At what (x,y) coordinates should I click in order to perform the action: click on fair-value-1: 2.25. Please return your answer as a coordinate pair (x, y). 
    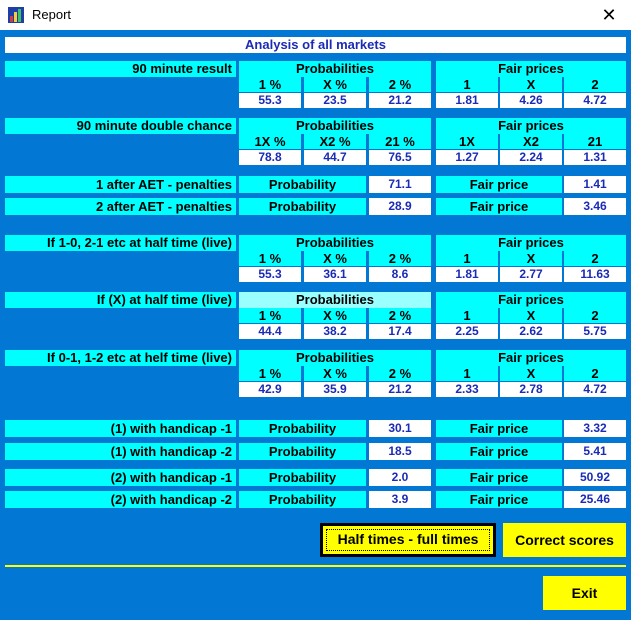
    Looking at the image, I should click on (467, 331).